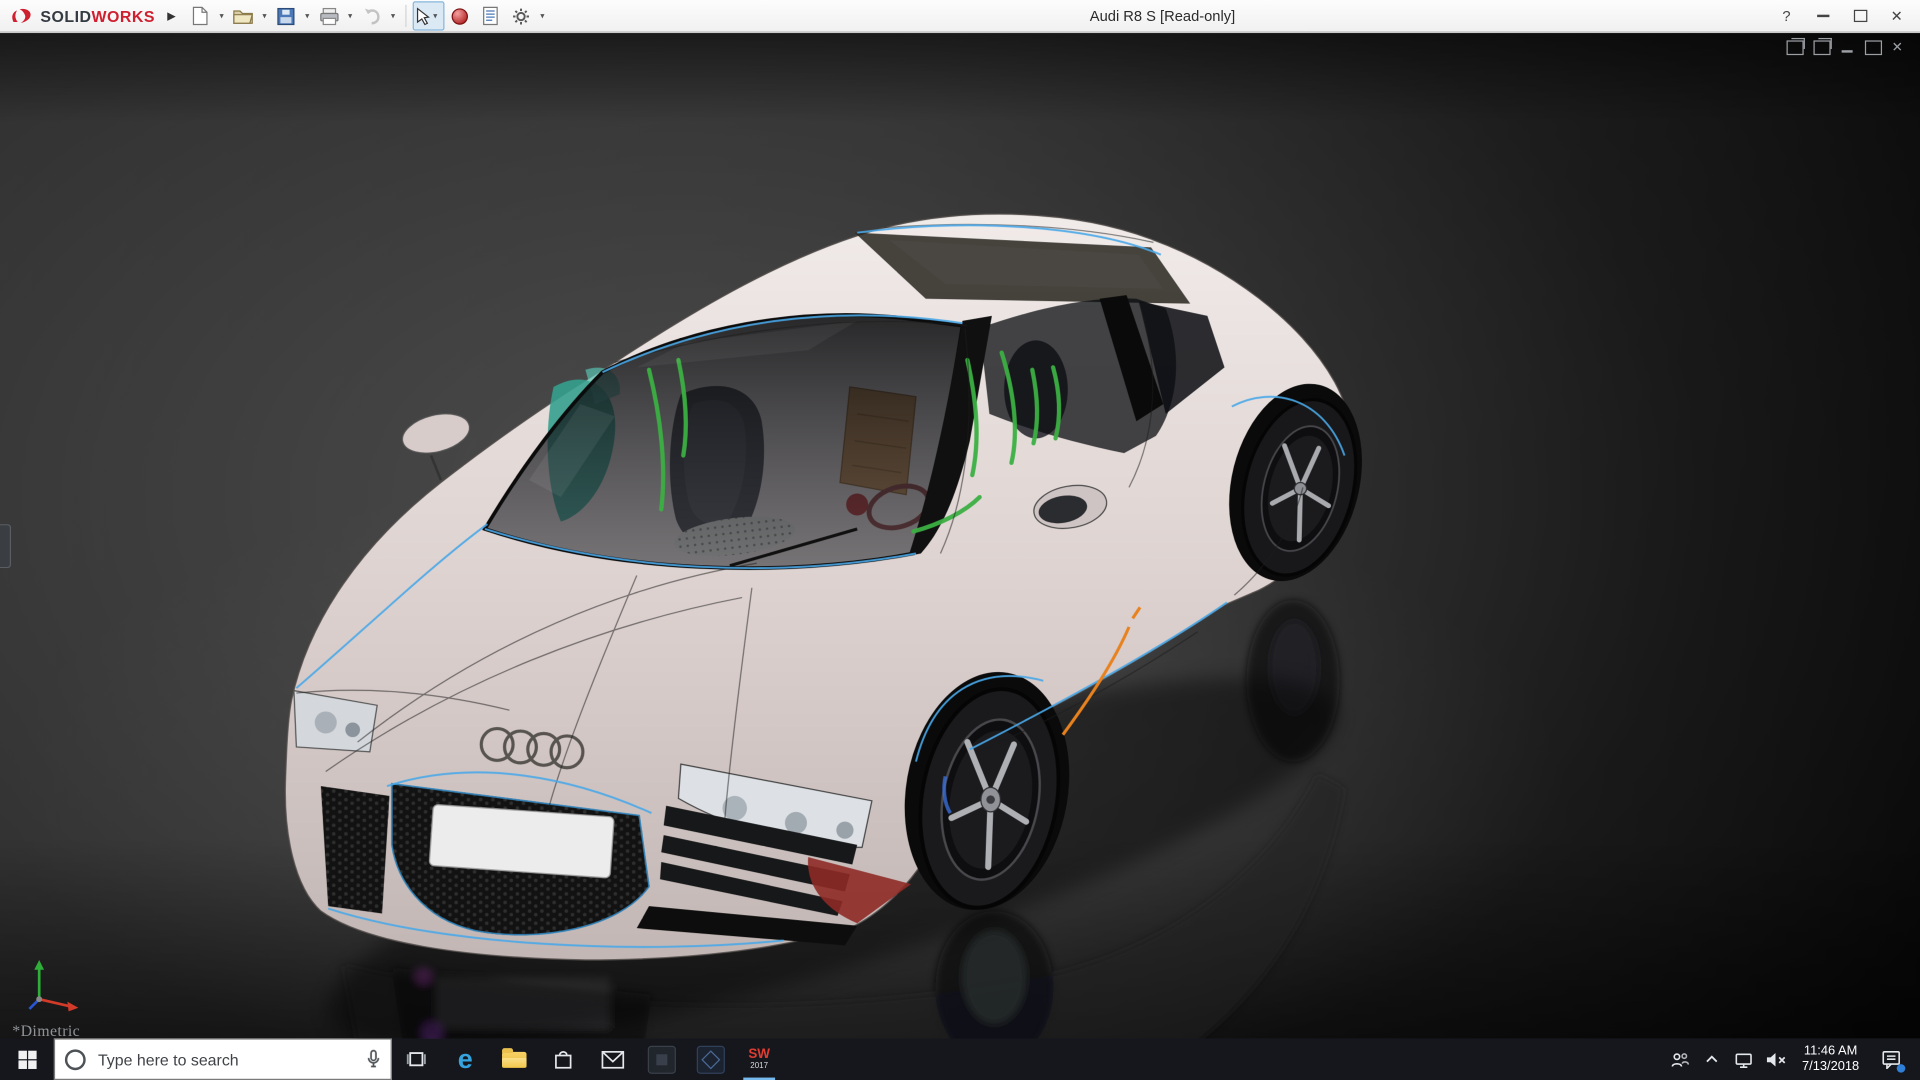  Describe the element at coordinates (1830, 1050) in the screenshot. I see `clock-time: 11:46 AM` at that location.